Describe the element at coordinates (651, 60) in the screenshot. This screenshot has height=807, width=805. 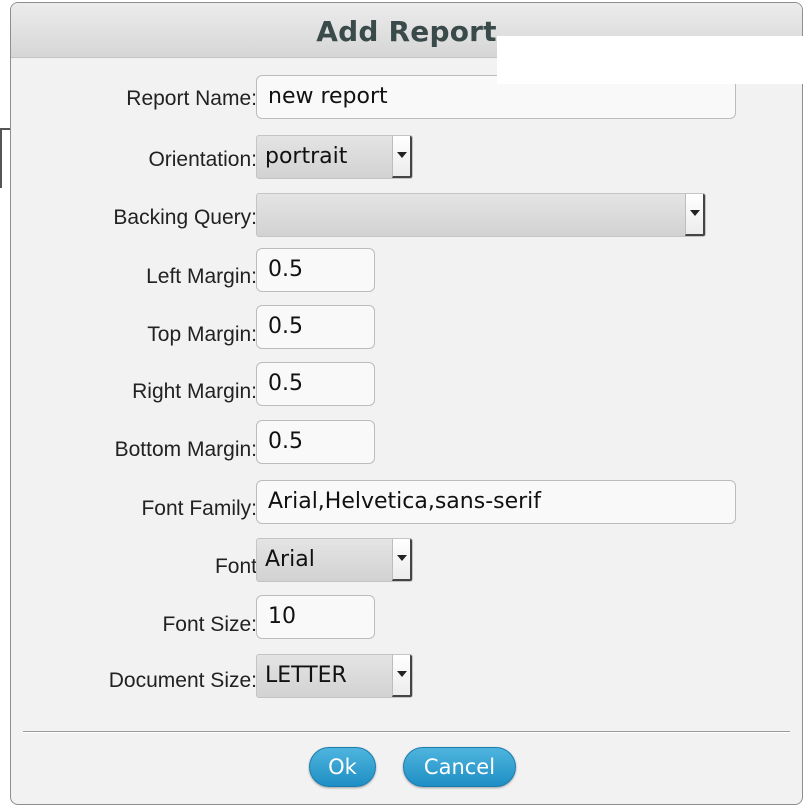
I see `white-overlay-block` at that location.